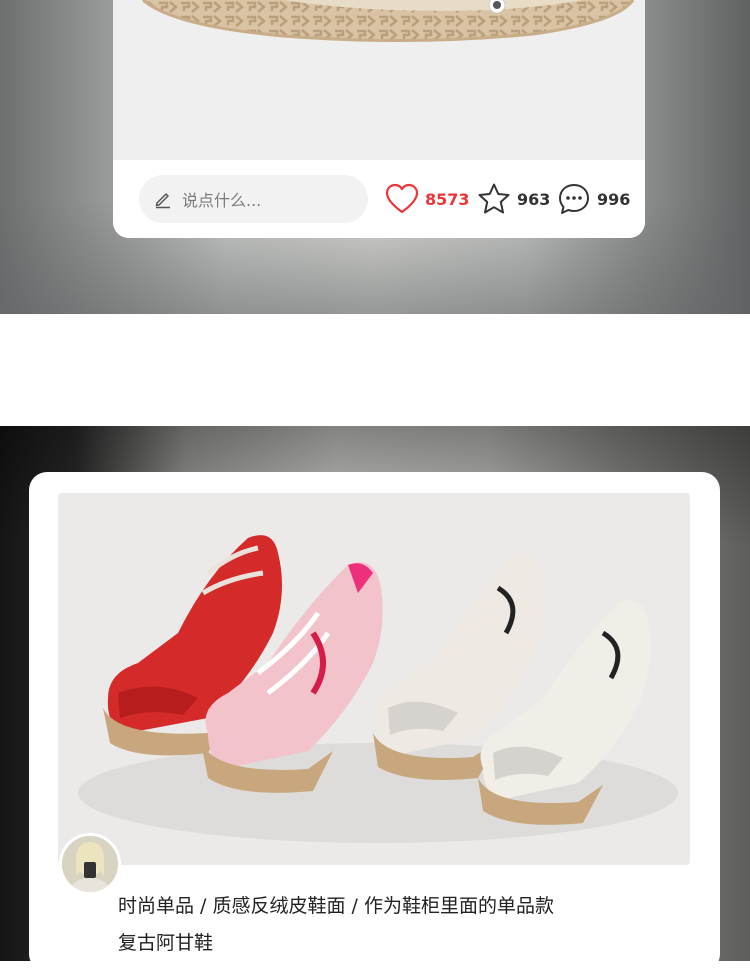 This screenshot has height=972, width=750. I want to click on favorite-count: 963, so click(534, 199).